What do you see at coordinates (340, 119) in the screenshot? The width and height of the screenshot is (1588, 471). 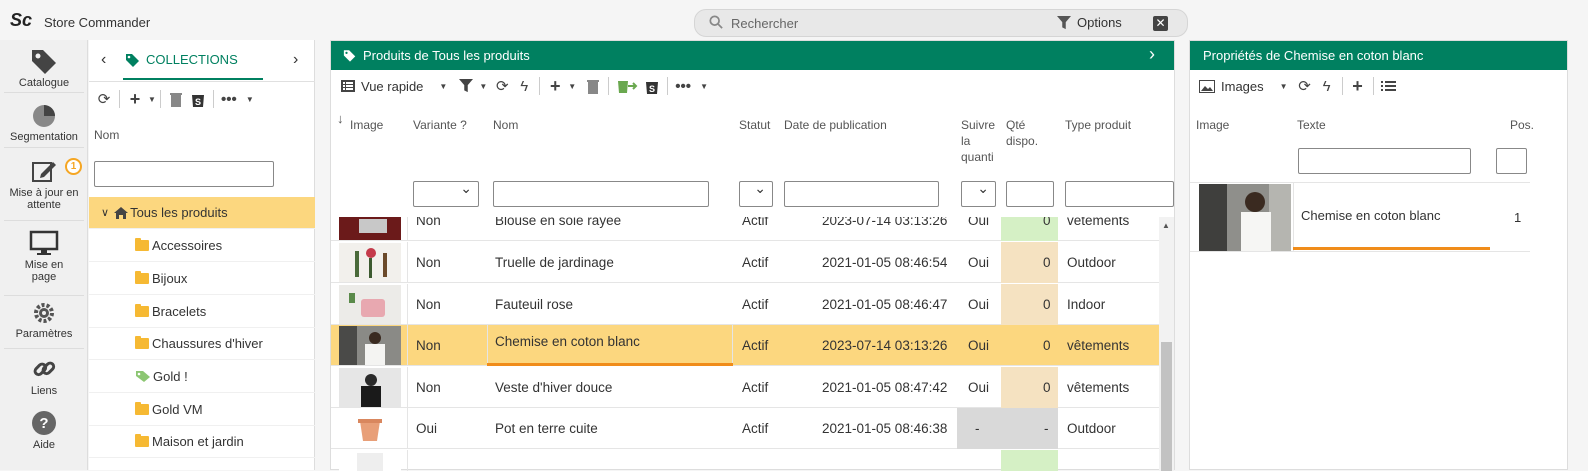 I see `sort-arrow-icon: ↓` at bounding box center [340, 119].